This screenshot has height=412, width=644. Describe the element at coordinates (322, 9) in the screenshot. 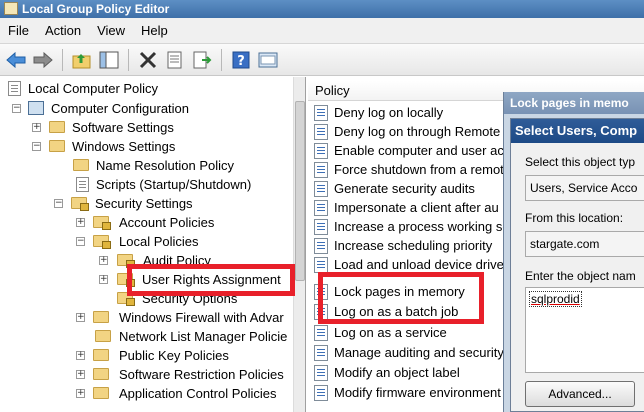

I see `title-bar: Local Group Policy Editor` at that location.